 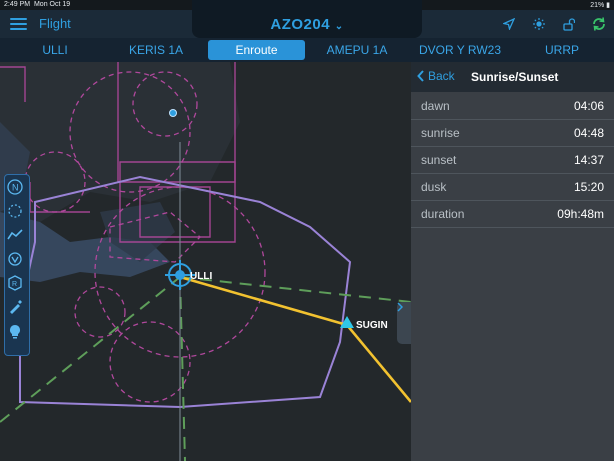 I want to click on svg-text: N, so click(x=15, y=188).